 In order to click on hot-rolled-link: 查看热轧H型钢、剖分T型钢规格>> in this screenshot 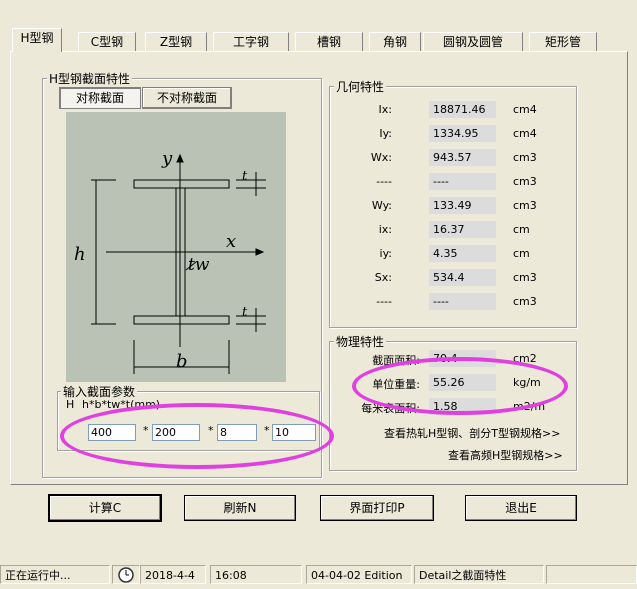, I will do `click(472, 433)`.